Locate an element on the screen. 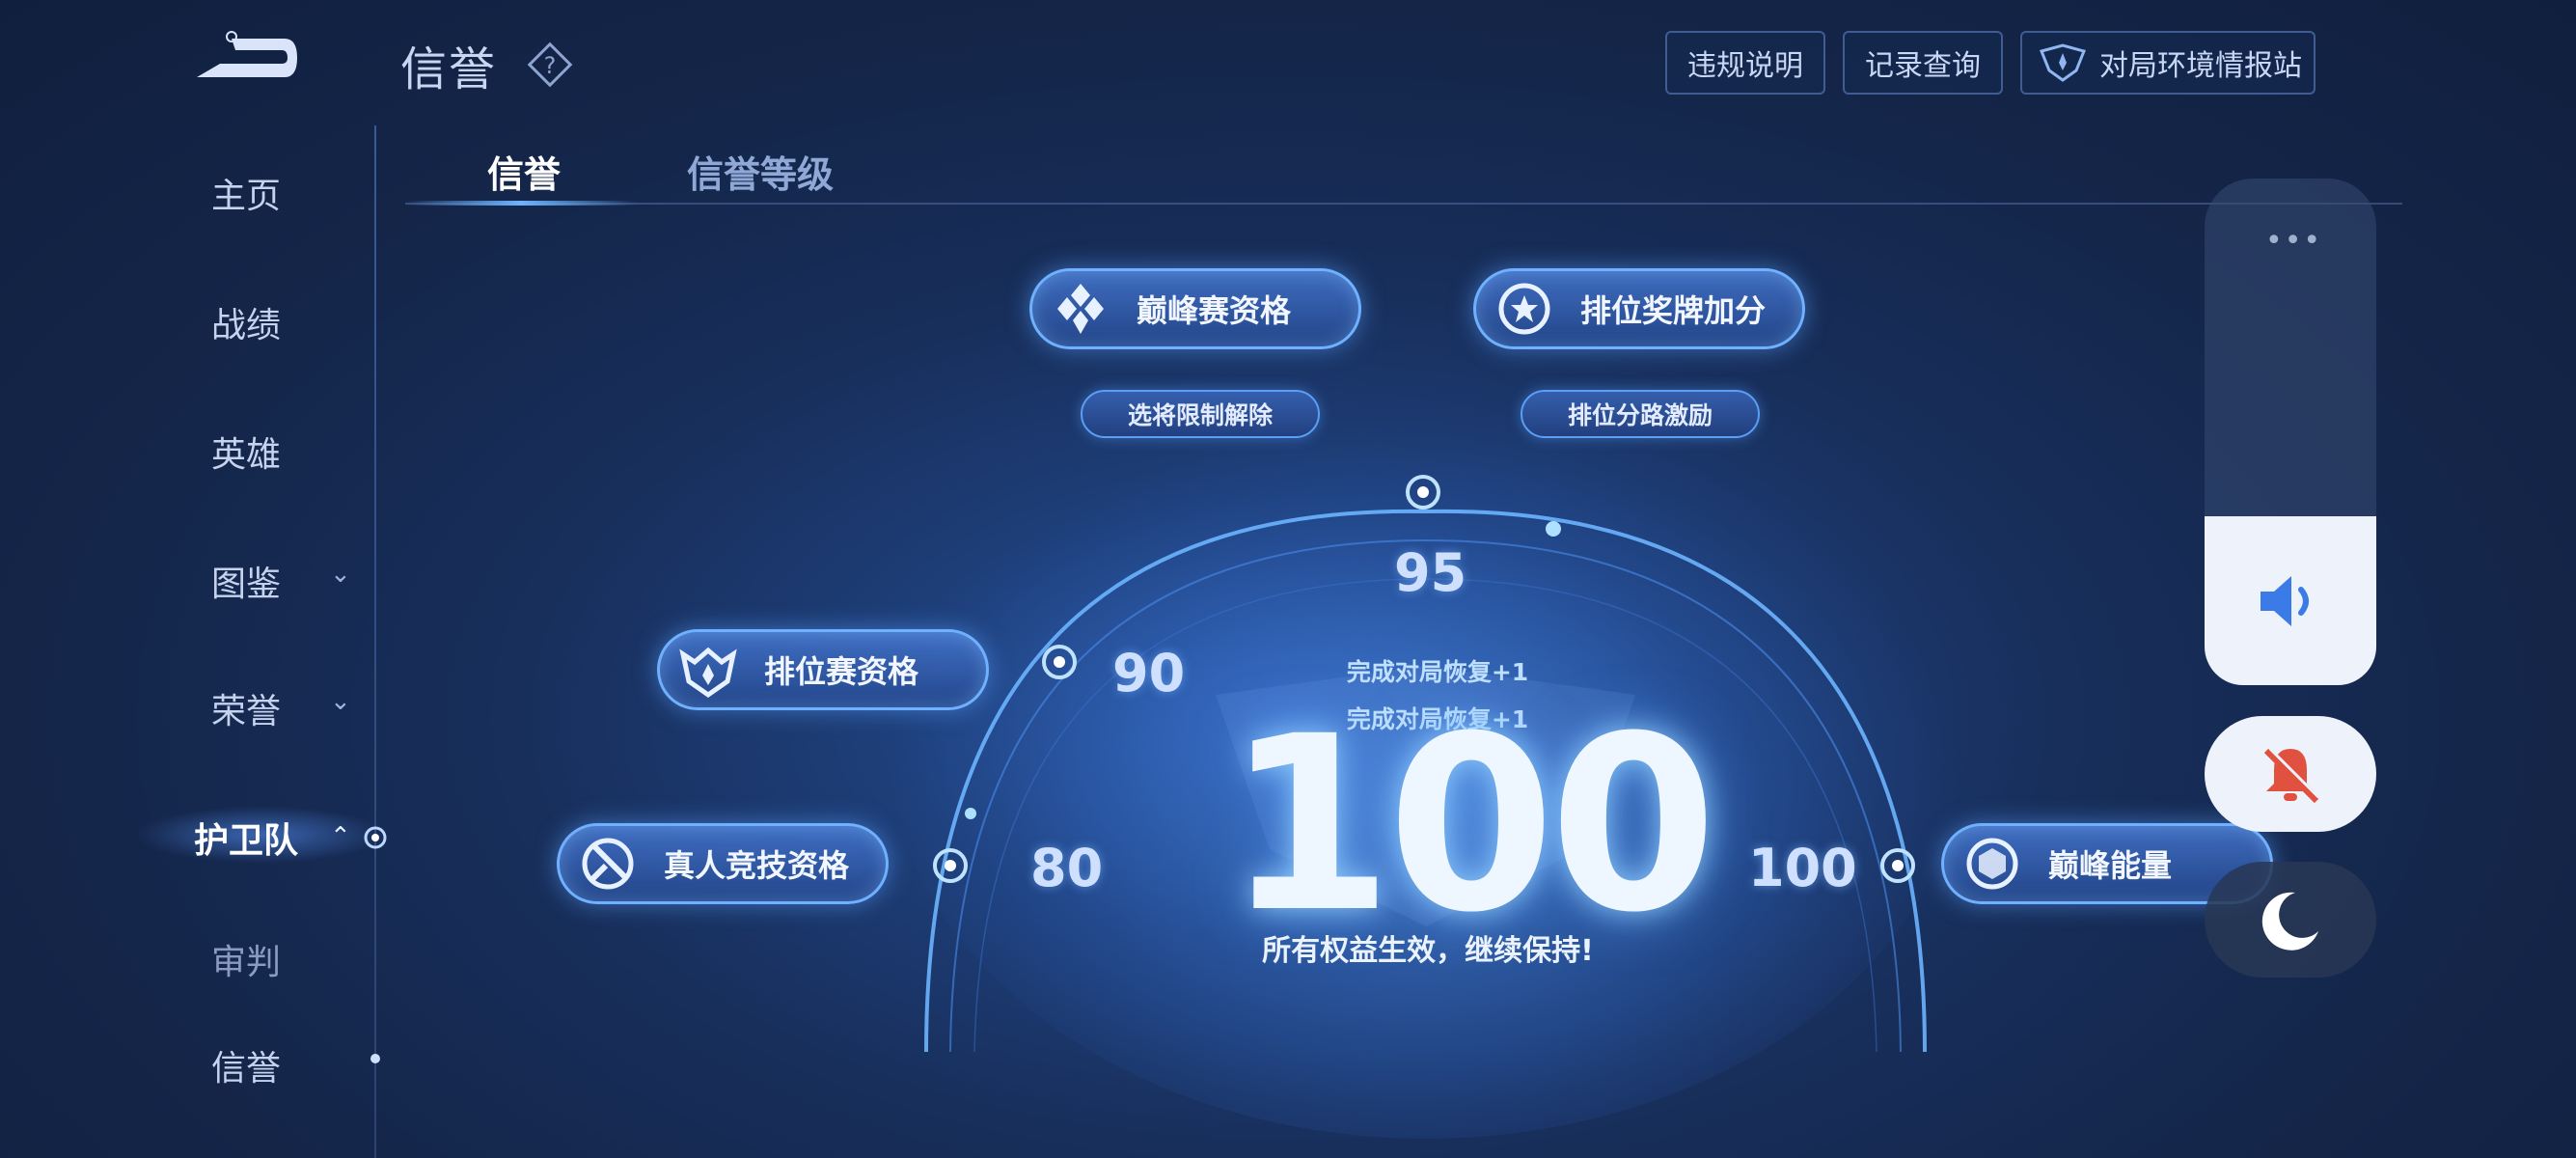 This screenshot has width=2576, height=1158. moon-icon is located at coordinates (2289, 921).